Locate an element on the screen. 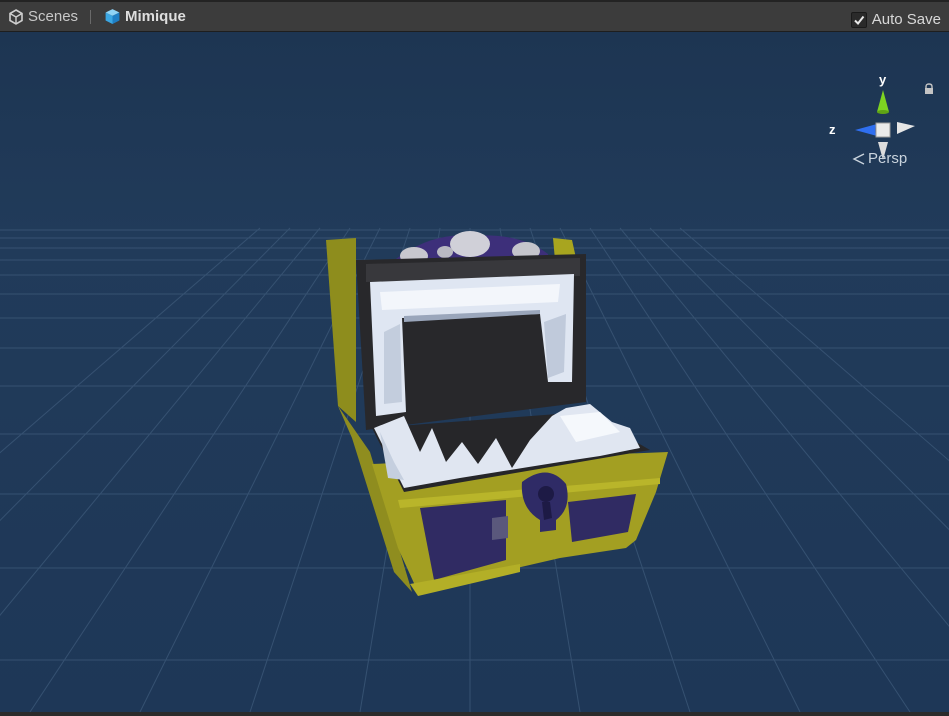 The width and height of the screenshot is (949, 716). breadcrumb-scenes: Scenes is located at coordinates (43, 16).